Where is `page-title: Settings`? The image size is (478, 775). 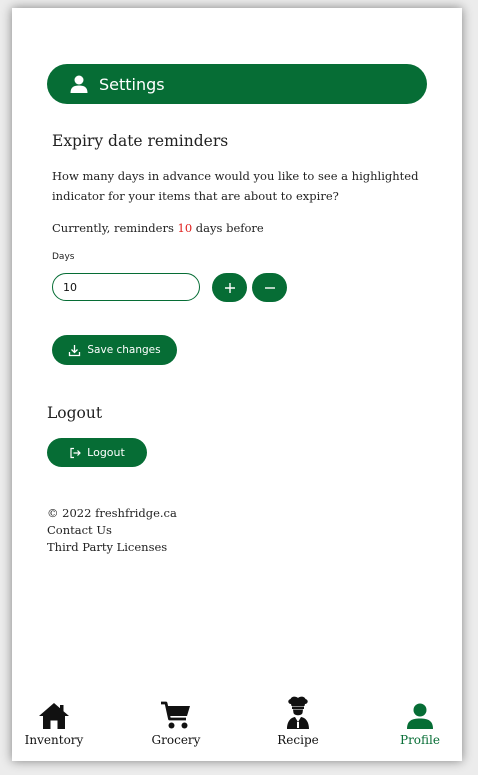
page-title: Settings is located at coordinates (132, 84).